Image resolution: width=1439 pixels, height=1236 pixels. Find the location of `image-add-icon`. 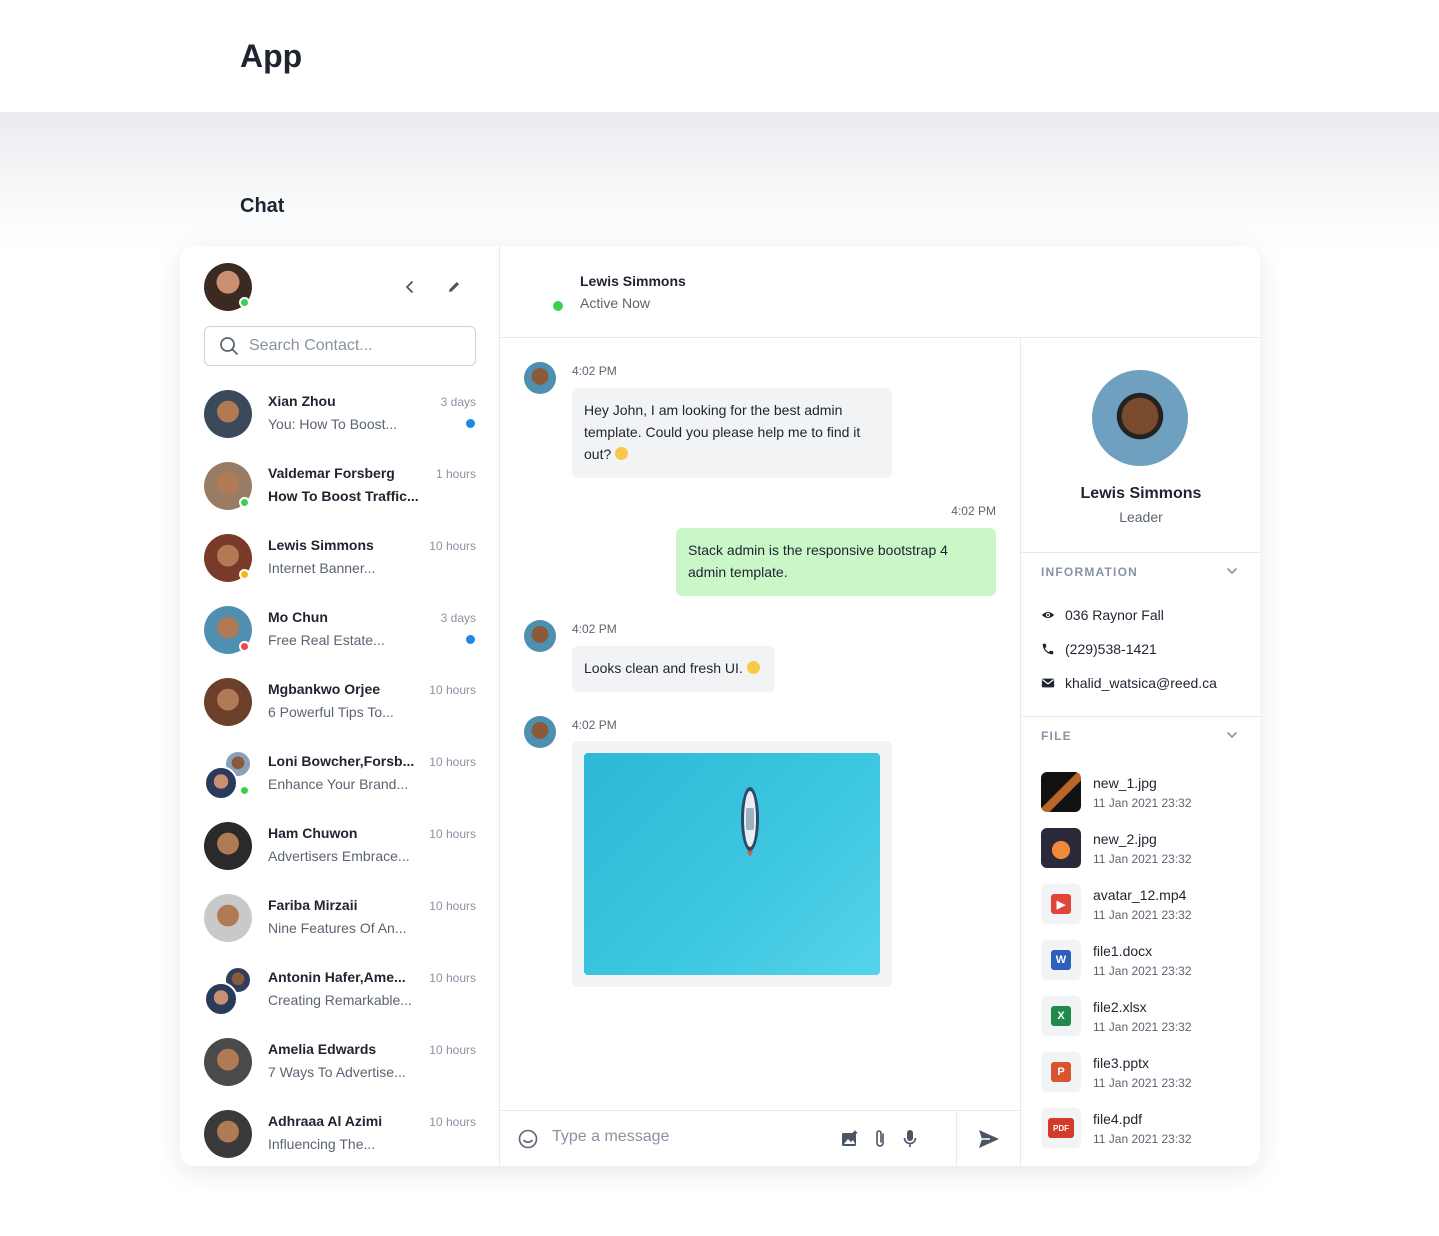

image-add-icon is located at coordinates (850, 1138).